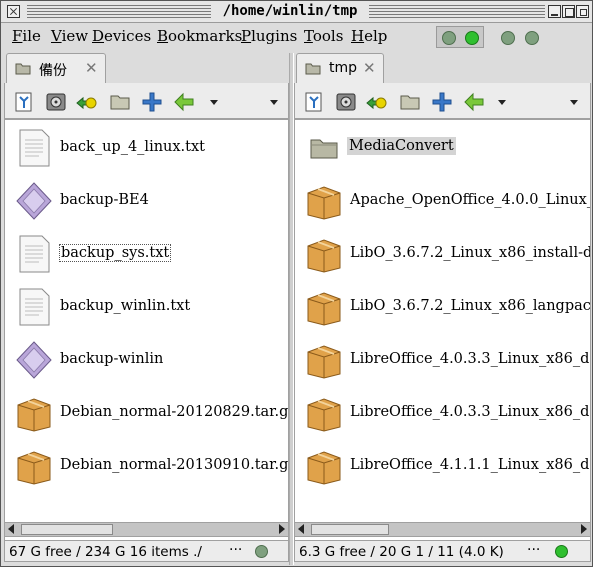 Image resolution: width=593 pixels, height=567 pixels. I want to click on left-pane-indicator-icon, so click(449, 38).